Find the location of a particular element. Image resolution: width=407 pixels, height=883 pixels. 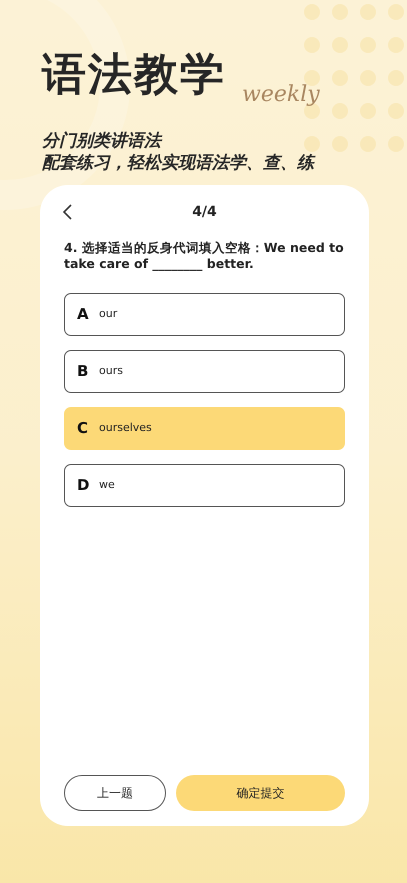

banner-subtitle: 分门别类讲语法 is located at coordinates (101, 141).